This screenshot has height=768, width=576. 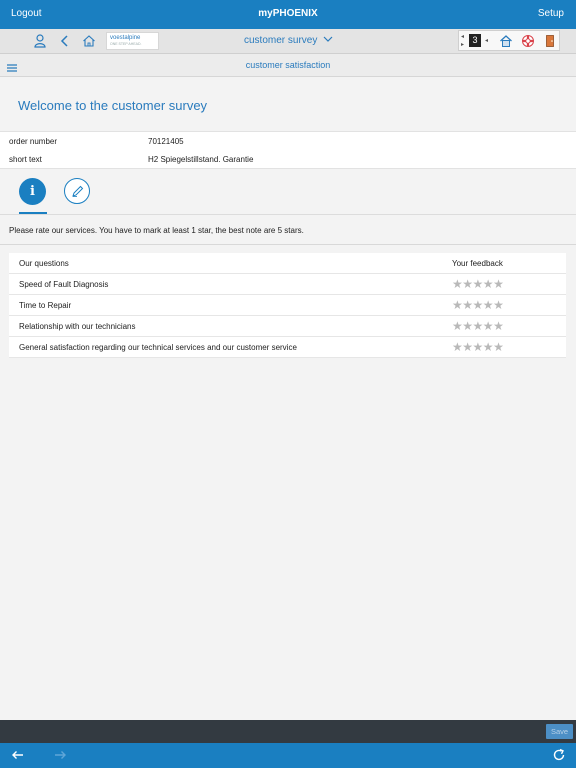 What do you see at coordinates (45, 305) in the screenshot?
I see `question-text: Time to Repair` at bounding box center [45, 305].